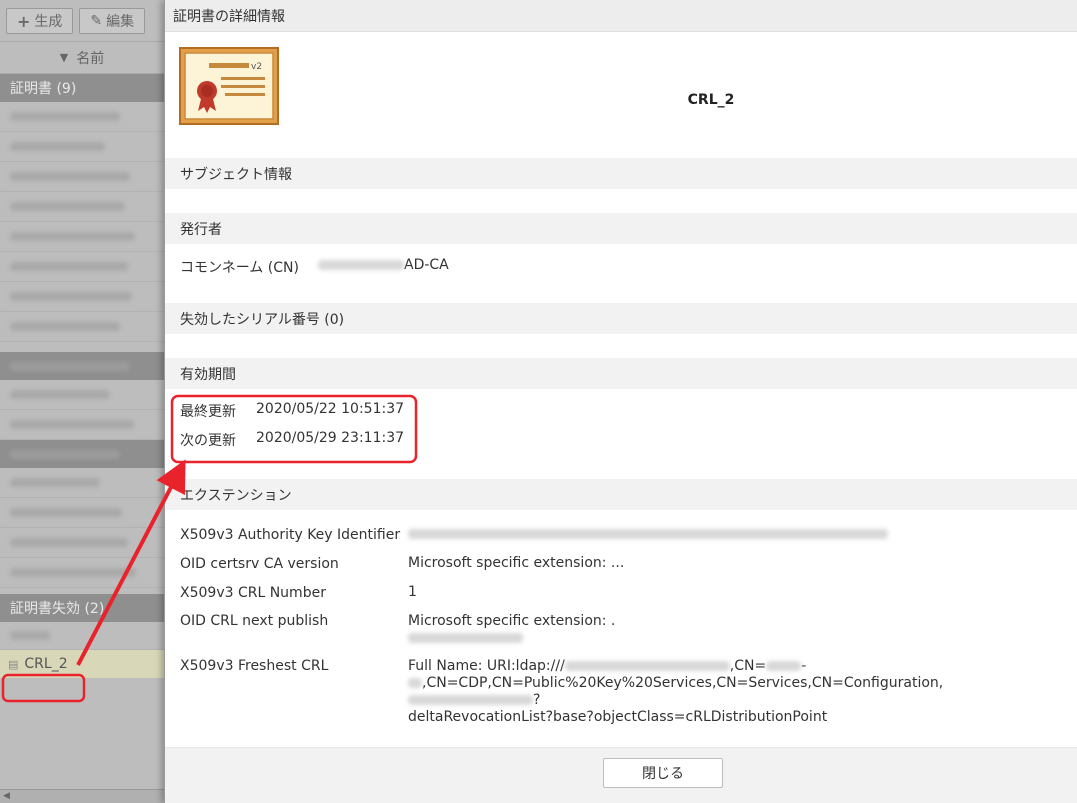 Image resolution: width=1077 pixels, height=803 pixels. I want to click on revoked-group-header: 証明書失効 (2), so click(82, 608).